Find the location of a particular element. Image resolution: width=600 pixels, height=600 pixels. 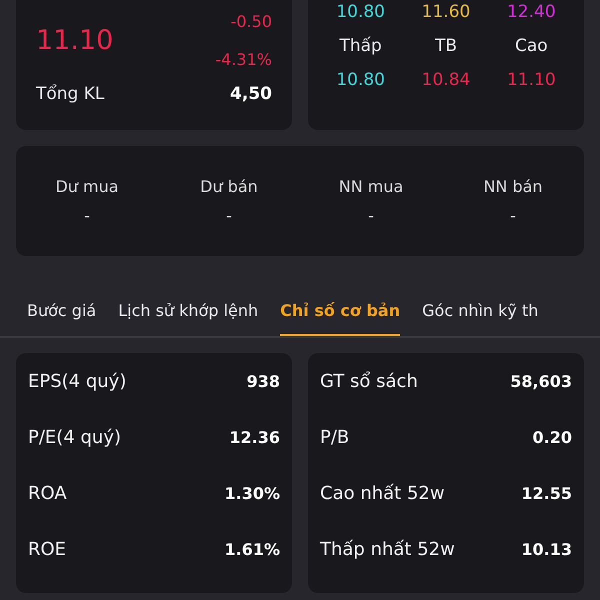

metric-label: ROA is located at coordinates (47, 493).